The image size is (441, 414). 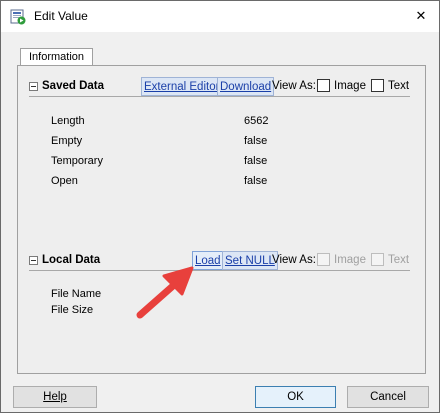 I want to click on ok-button-label: OK, so click(x=295, y=397).